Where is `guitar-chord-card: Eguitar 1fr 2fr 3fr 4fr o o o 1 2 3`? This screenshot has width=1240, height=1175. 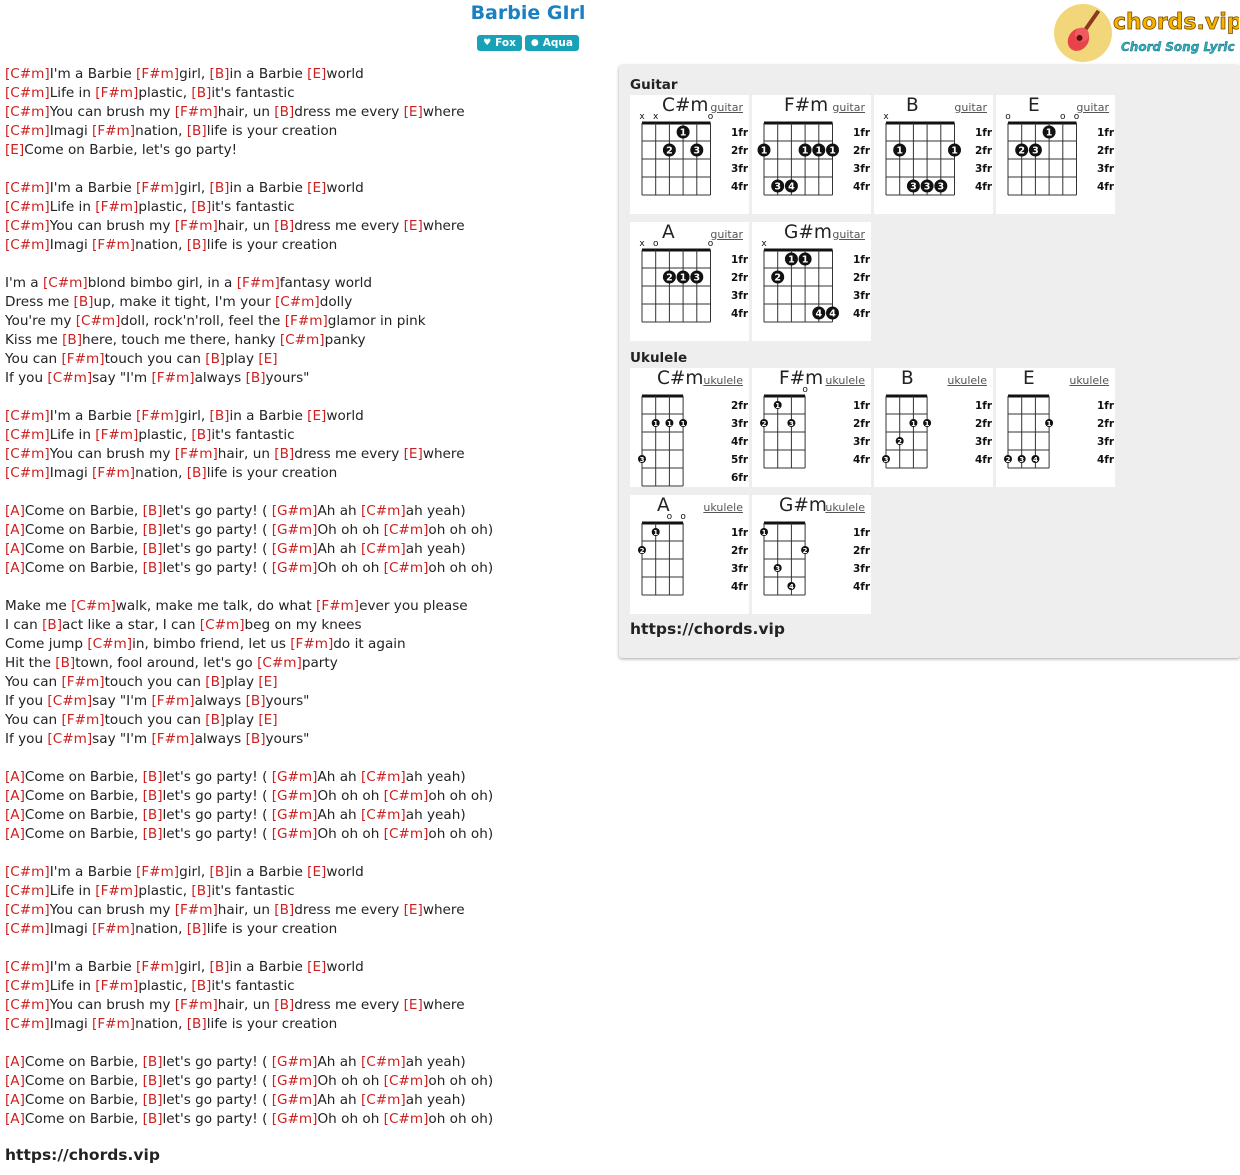
guitar-chord-card: Eguitar 1fr 2fr 3fr 4fr o o o 1 2 3 is located at coordinates (1055, 154).